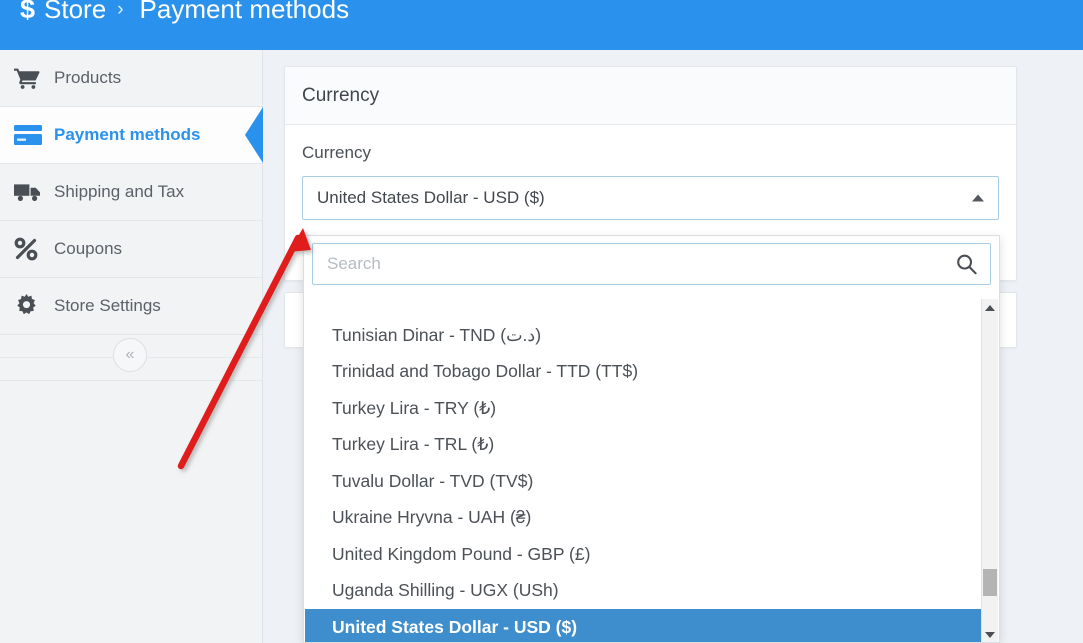  Describe the element at coordinates (644, 625) in the screenshot. I see `list-item-selected: United States Dollar - USD ($)` at that location.